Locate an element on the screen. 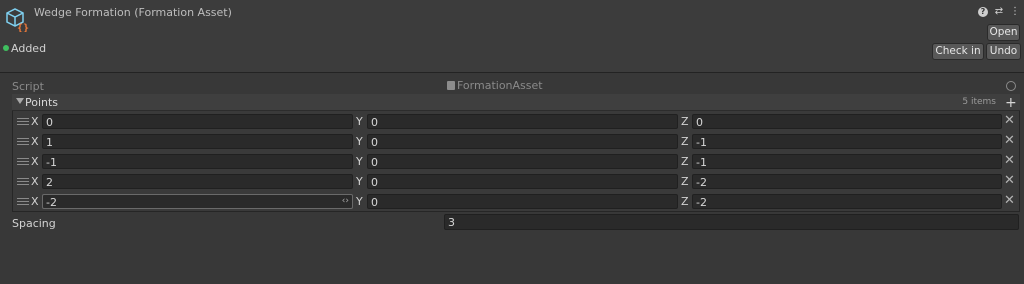  points-list-header is located at coordinates (516, 102).